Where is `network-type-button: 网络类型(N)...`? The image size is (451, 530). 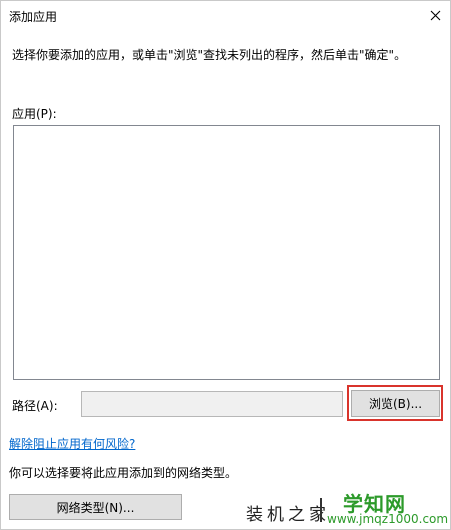 network-type-button: 网络类型(N)... is located at coordinates (95, 507).